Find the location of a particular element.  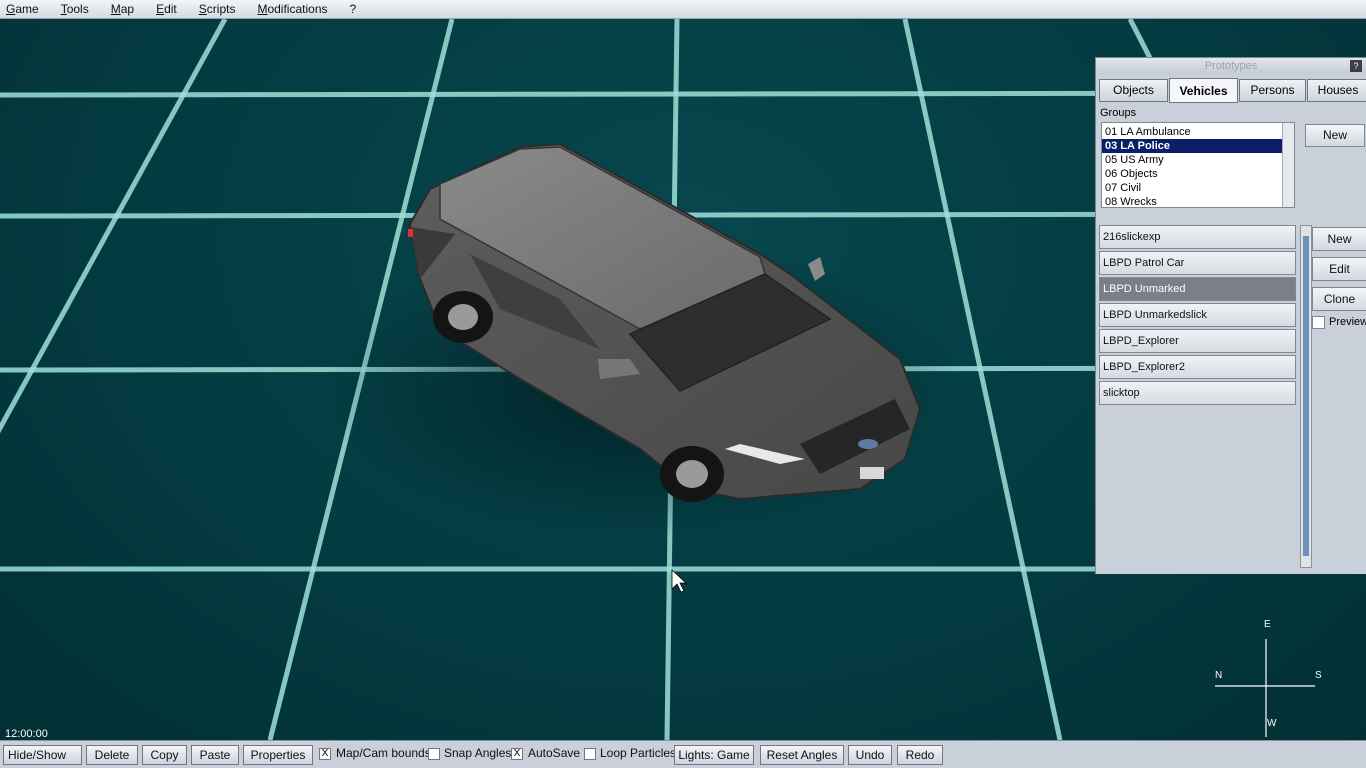

group-item-la-police: 03 LA Police is located at coordinates (1192, 146).